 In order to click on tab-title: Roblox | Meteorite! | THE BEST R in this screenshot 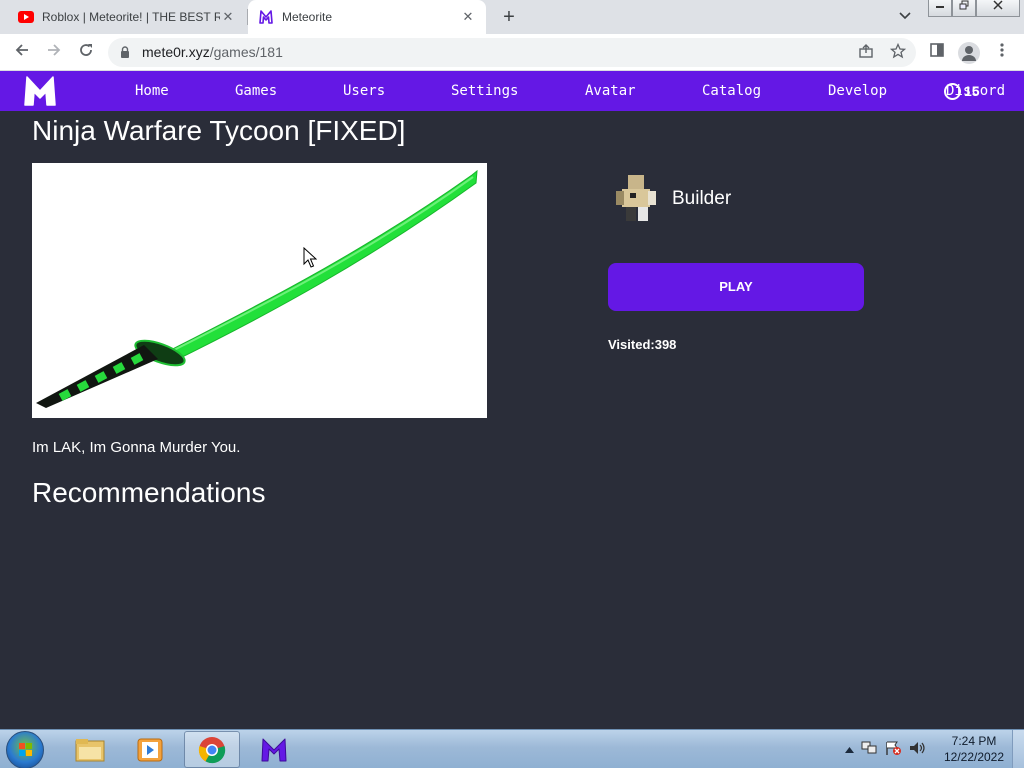, I will do `click(131, 17)`.